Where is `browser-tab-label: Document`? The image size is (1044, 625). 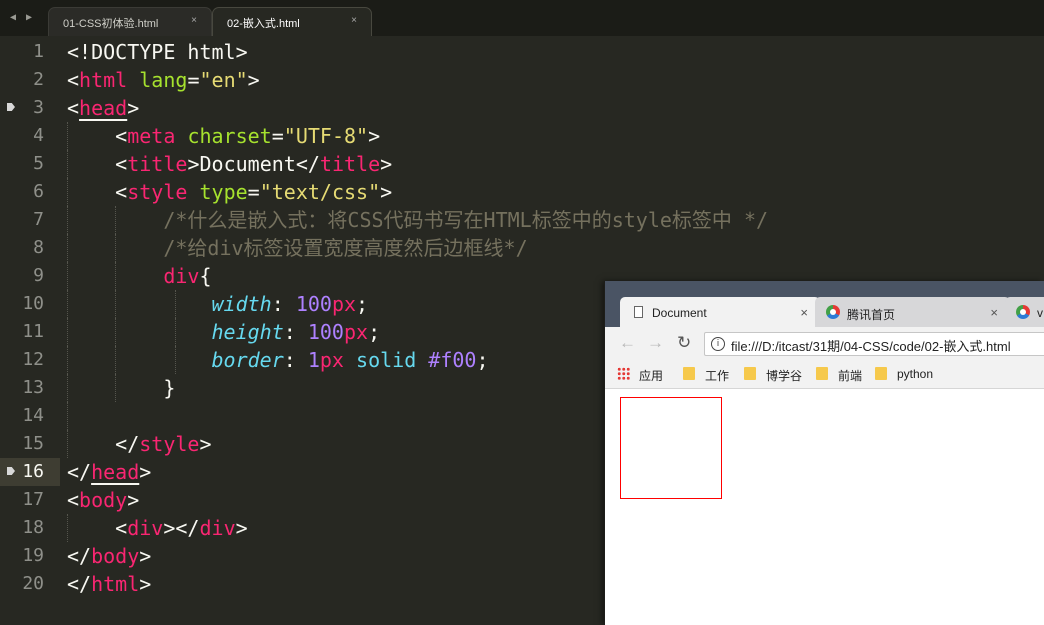 browser-tab-label: Document is located at coordinates (679, 313).